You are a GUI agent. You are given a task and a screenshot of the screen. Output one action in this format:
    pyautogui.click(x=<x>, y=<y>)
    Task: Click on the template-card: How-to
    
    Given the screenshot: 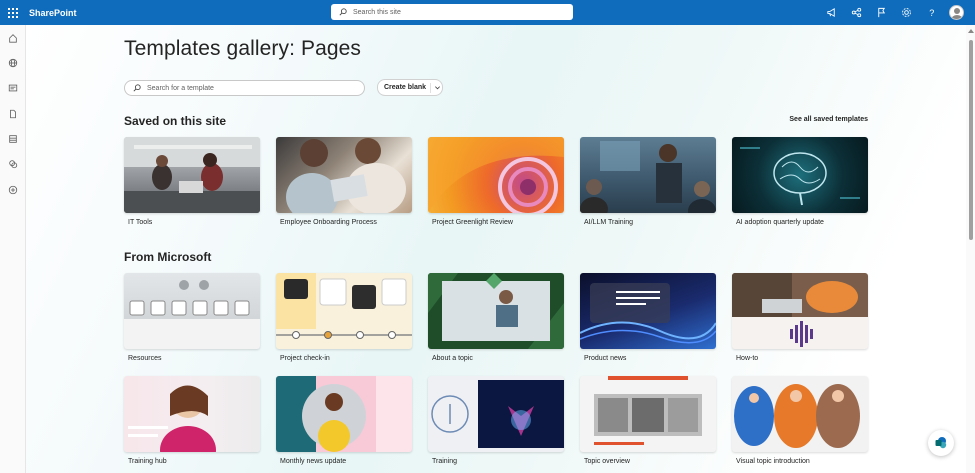 What is the action you would take?
    pyautogui.click(x=800, y=317)
    